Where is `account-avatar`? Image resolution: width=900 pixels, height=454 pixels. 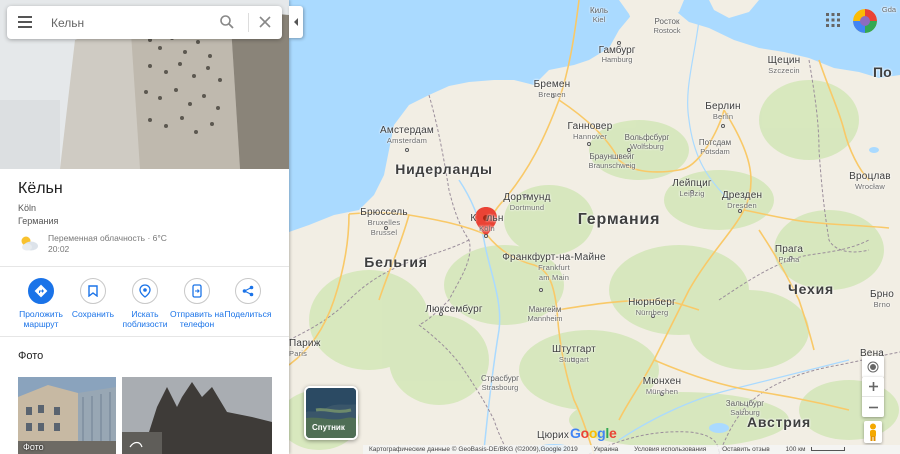 account-avatar is located at coordinates (865, 21).